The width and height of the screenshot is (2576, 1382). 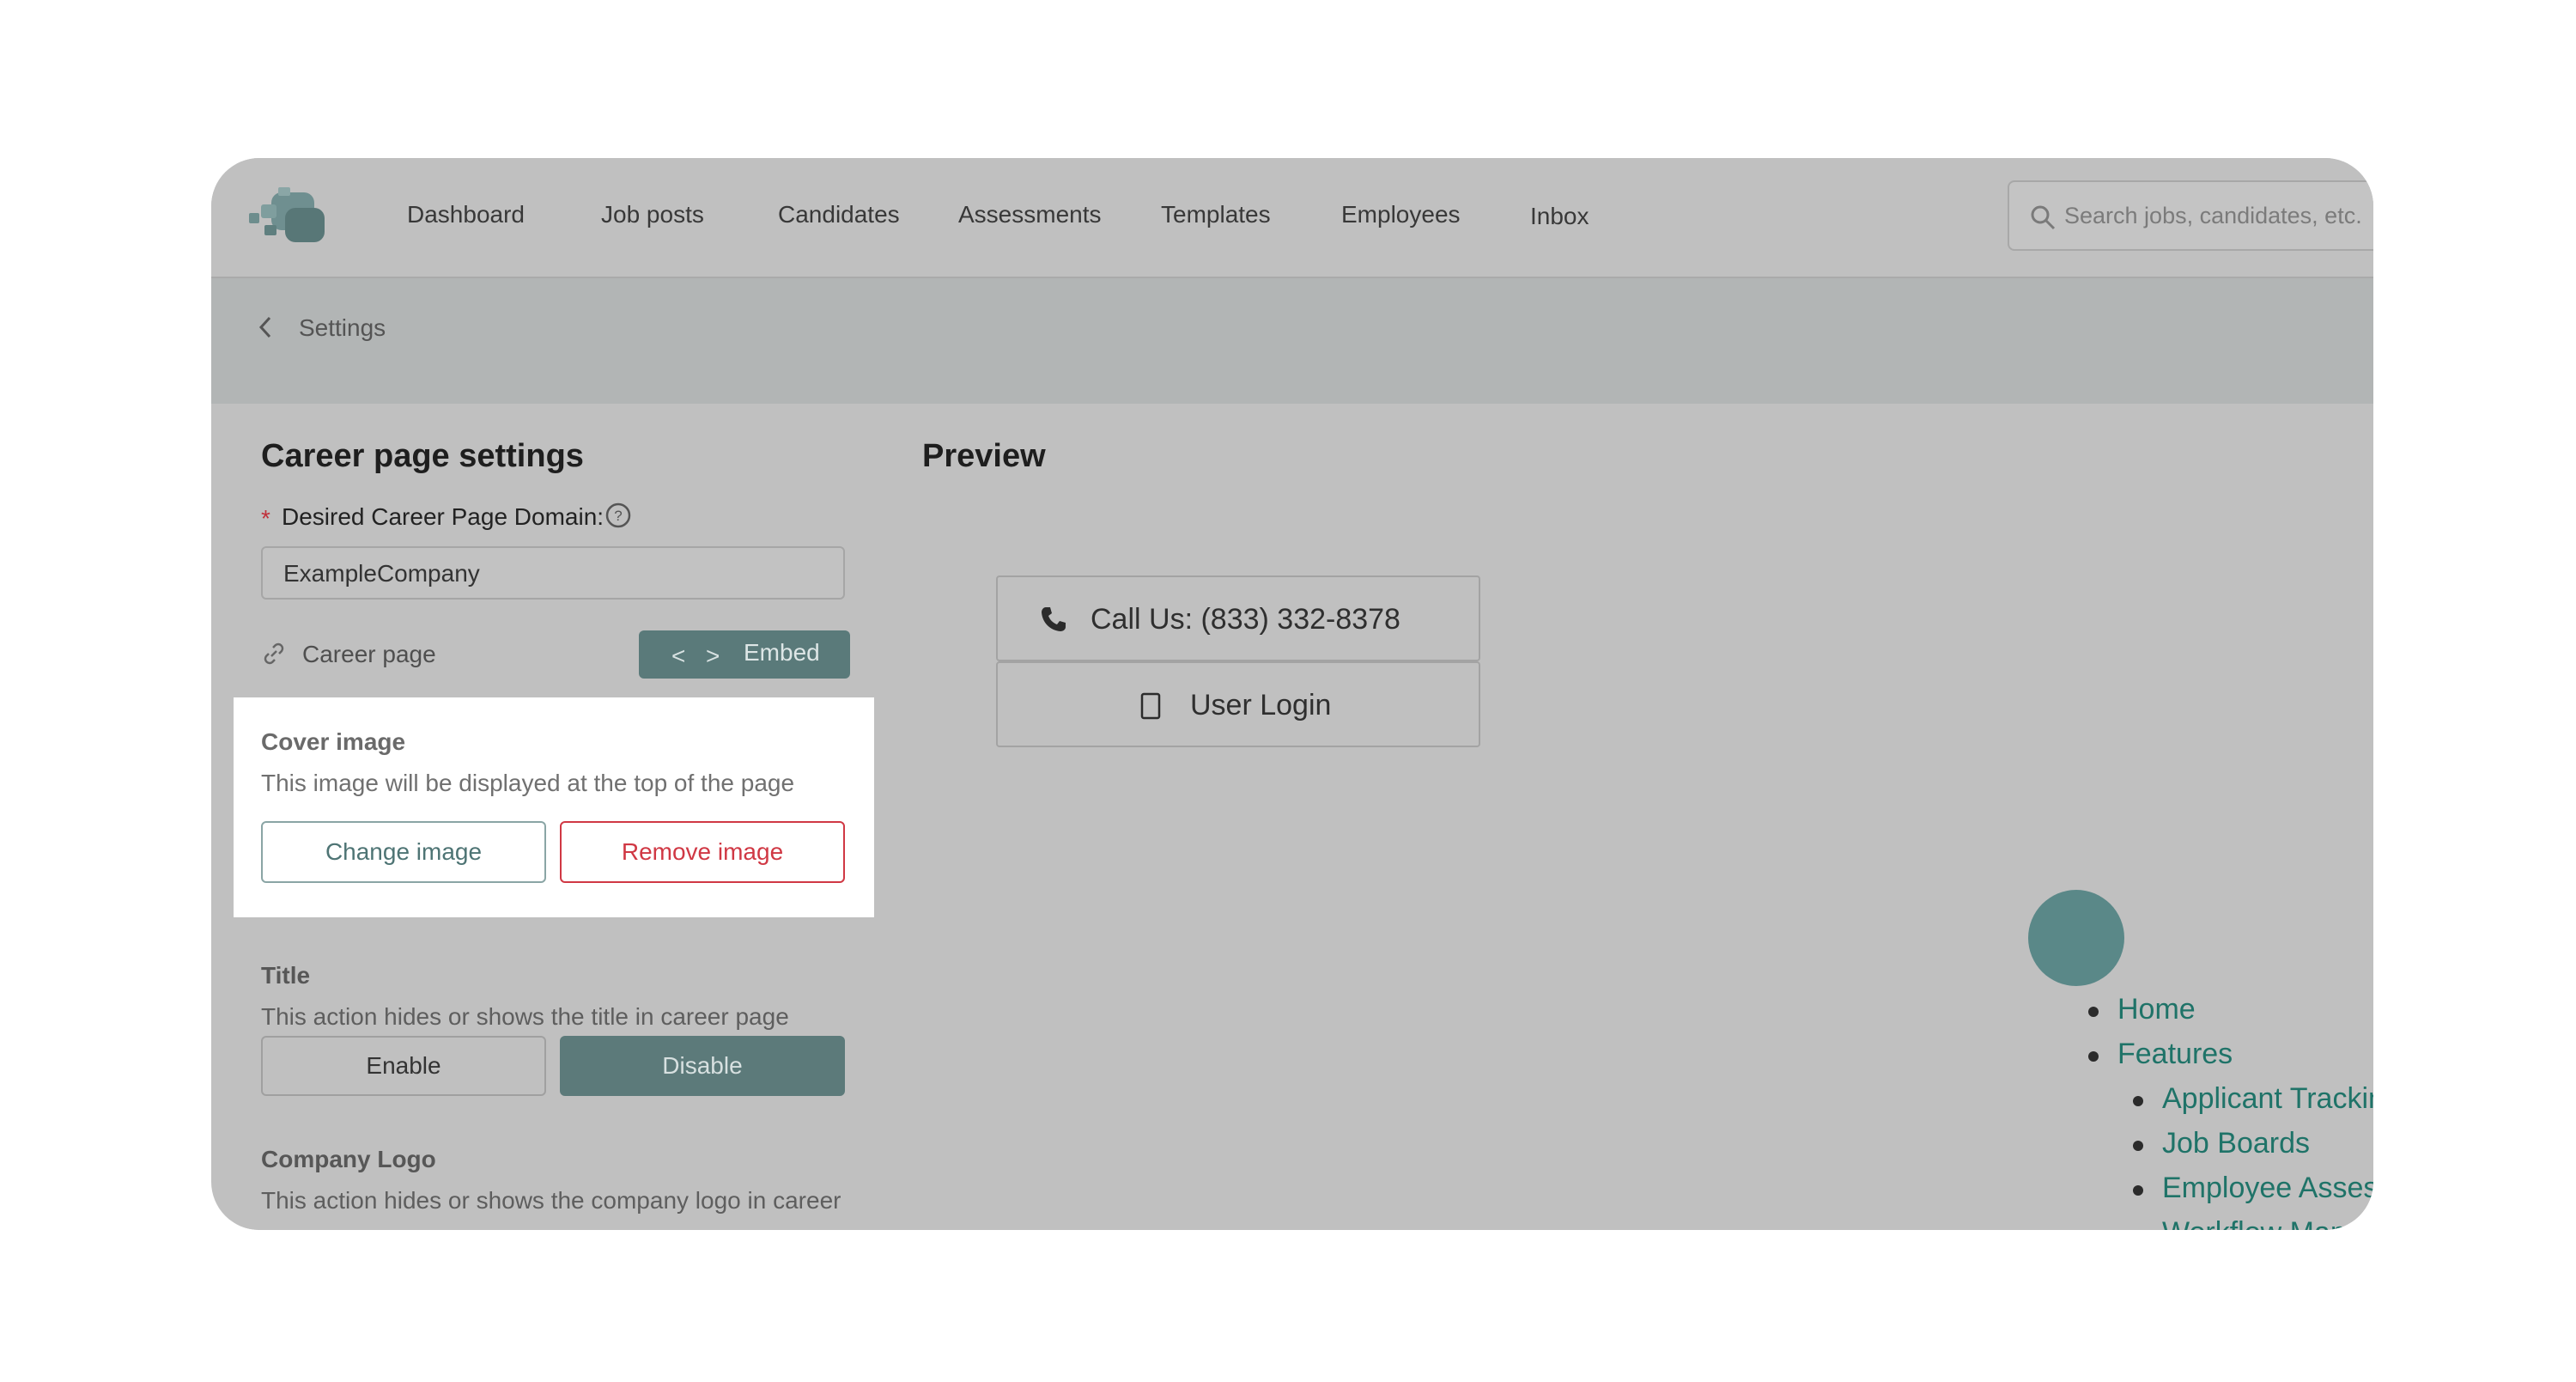 What do you see at coordinates (348, 1159) in the screenshot?
I see `logo-section-heading: Company Logo` at bounding box center [348, 1159].